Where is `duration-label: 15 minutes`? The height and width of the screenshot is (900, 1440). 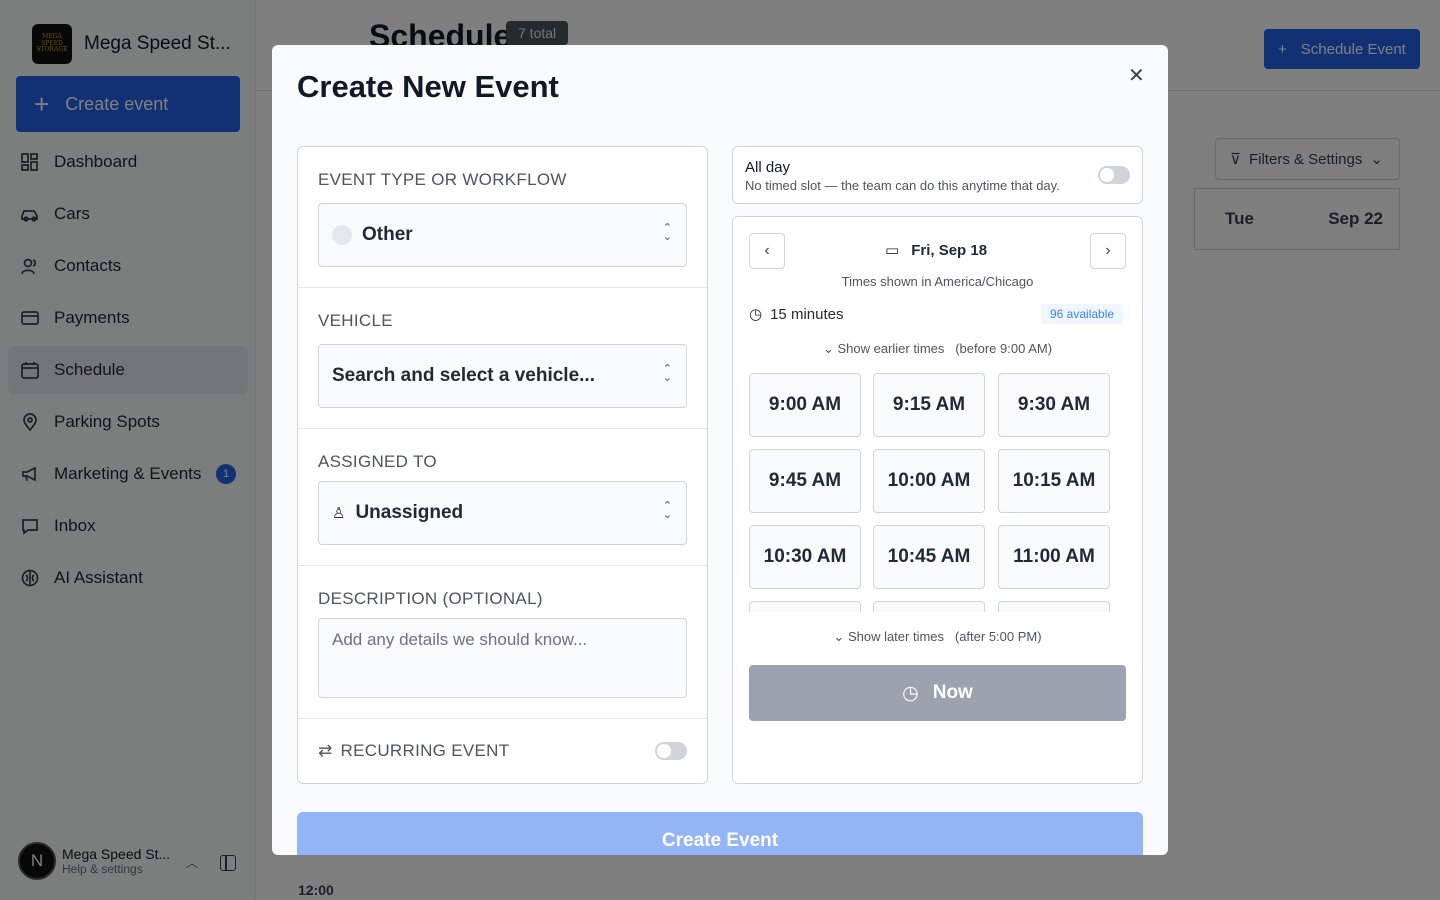
duration-label: 15 minutes is located at coordinates (807, 314).